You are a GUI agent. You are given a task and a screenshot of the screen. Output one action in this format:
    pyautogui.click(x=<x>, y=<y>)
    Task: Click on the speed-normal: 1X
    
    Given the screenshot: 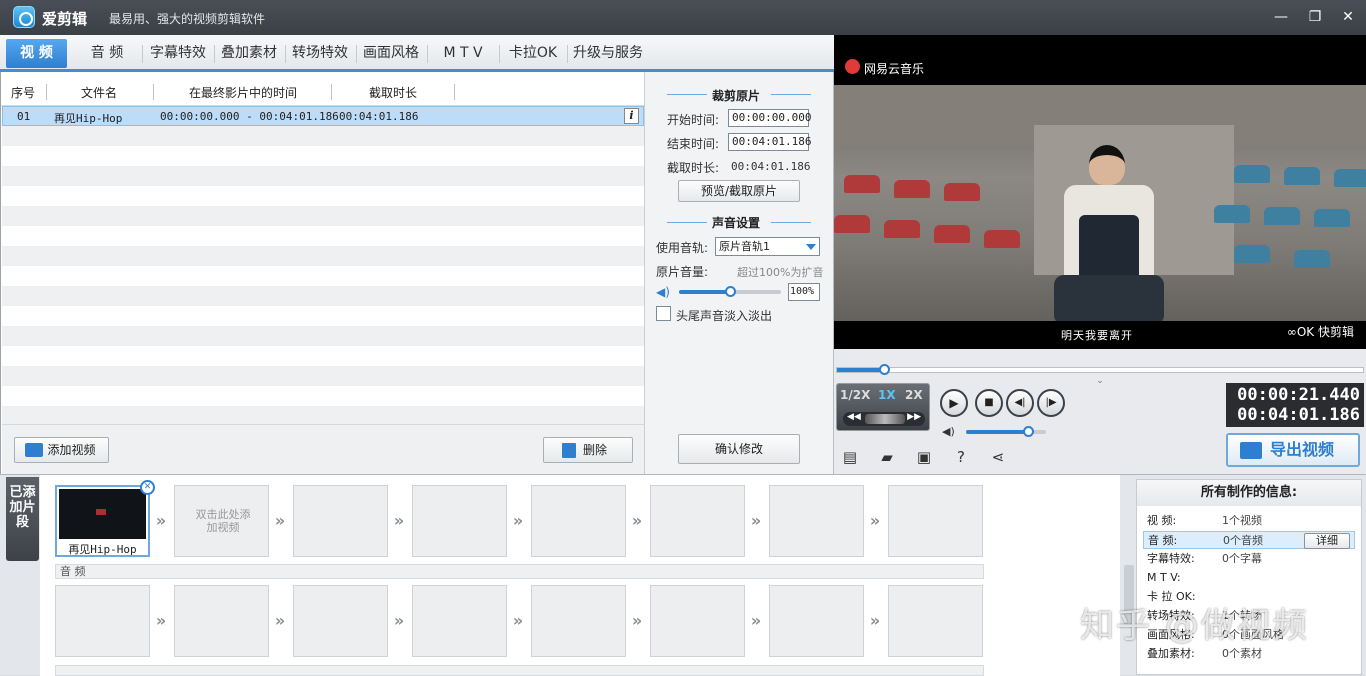 What is the action you would take?
    pyautogui.click(x=887, y=395)
    